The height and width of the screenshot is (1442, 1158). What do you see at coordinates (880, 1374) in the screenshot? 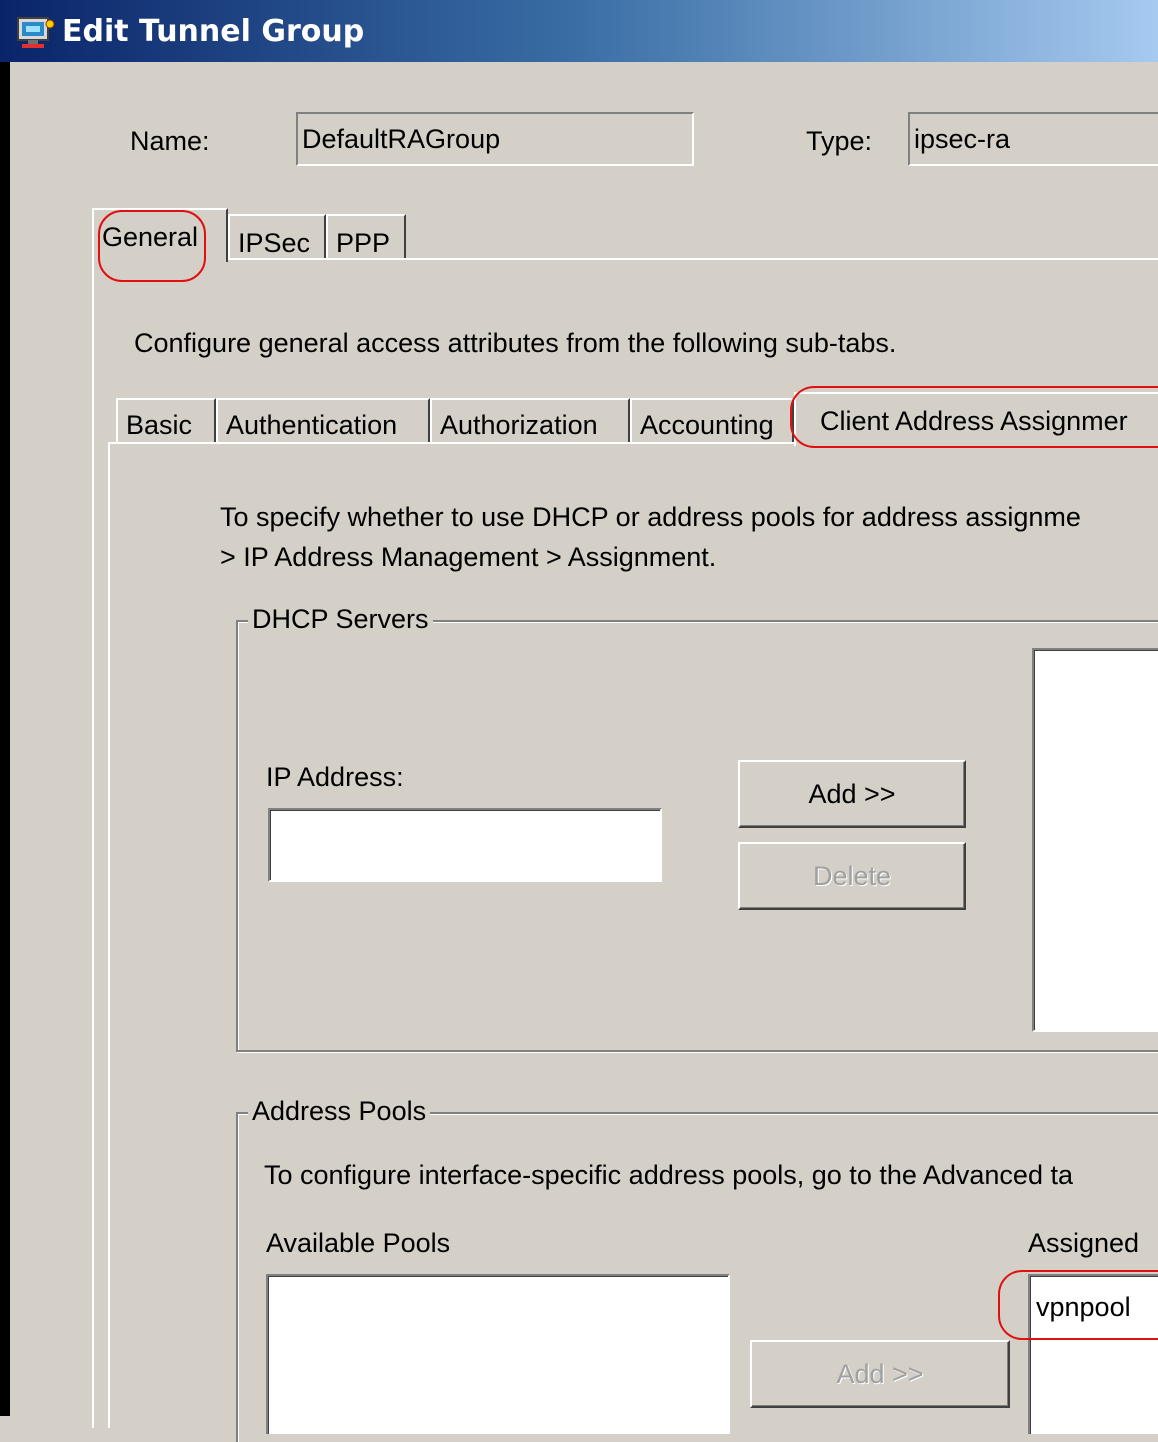
I see `pools-add-button: Add >>` at bounding box center [880, 1374].